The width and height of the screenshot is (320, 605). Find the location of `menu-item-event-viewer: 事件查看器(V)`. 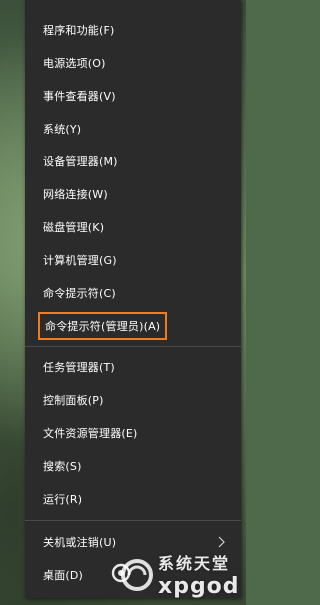

menu-item-event-viewer: 事件查看器(V) is located at coordinates (133, 96).